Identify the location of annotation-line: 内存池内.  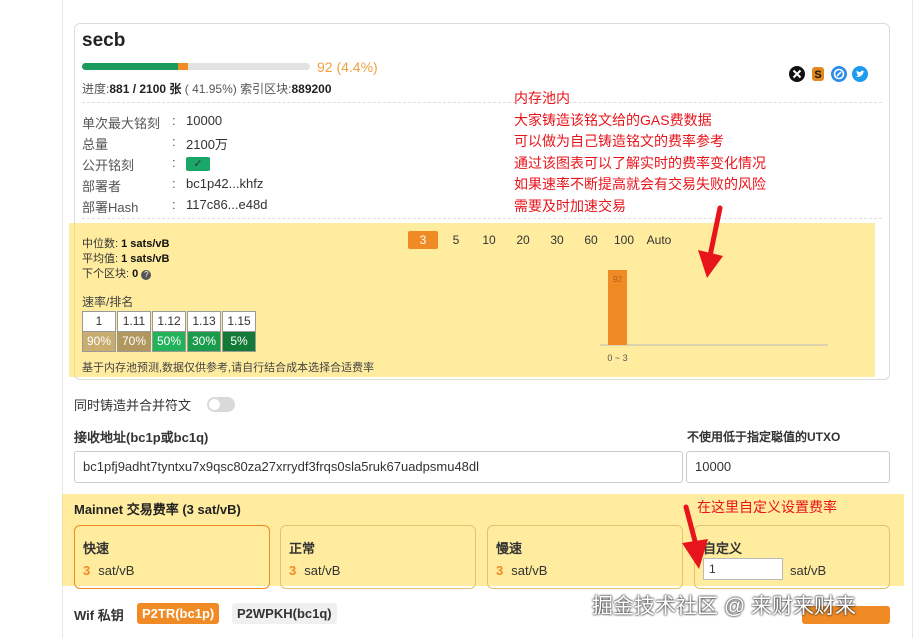
(542, 98).